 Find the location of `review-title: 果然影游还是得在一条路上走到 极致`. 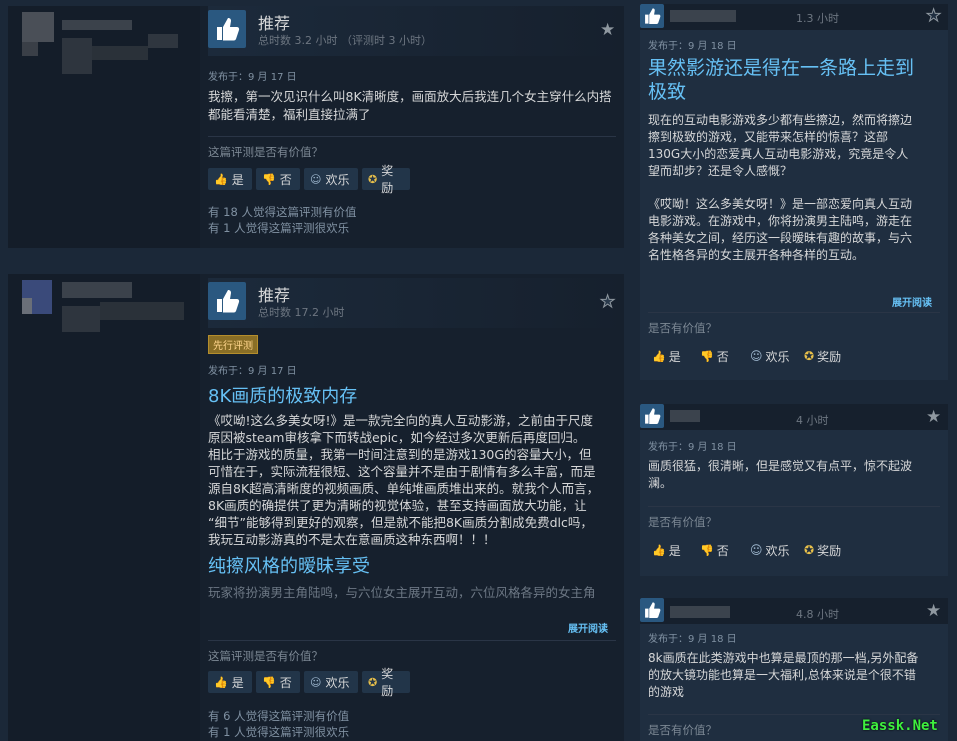

review-title: 果然影游还是得在一条路上走到 极致 is located at coordinates (781, 80).